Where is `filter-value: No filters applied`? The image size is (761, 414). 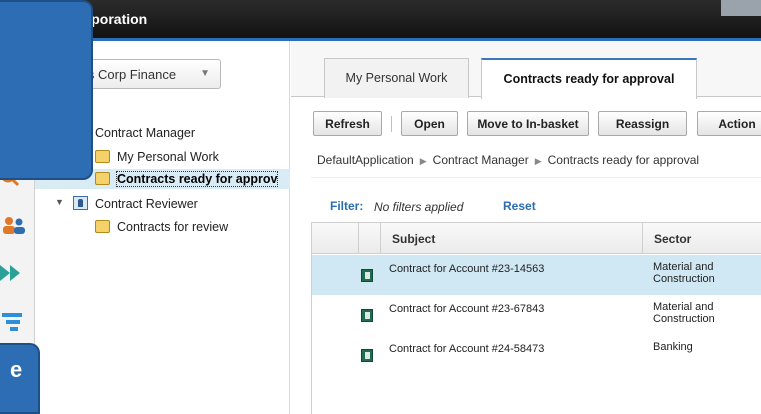
filter-value: No filters applied is located at coordinates (419, 207).